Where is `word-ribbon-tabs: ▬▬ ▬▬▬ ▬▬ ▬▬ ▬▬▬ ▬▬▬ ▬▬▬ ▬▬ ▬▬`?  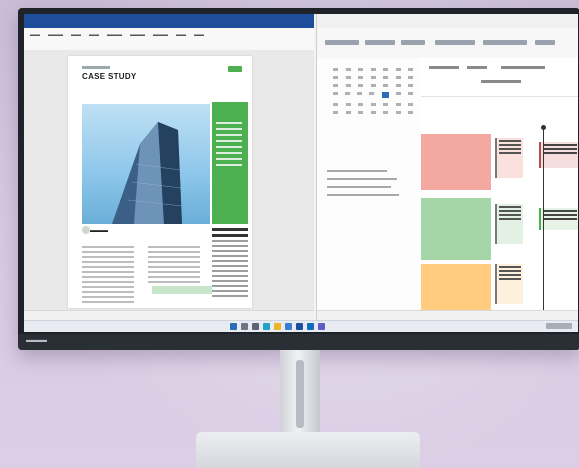
word-ribbon-tabs: ▬▬ ▬▬▬ ▬▬ ▬▬ ▬▬▬ ▬▬▬ ▬▬▬ ▬▬ ▬▬ is located at coordinates (117, 35).